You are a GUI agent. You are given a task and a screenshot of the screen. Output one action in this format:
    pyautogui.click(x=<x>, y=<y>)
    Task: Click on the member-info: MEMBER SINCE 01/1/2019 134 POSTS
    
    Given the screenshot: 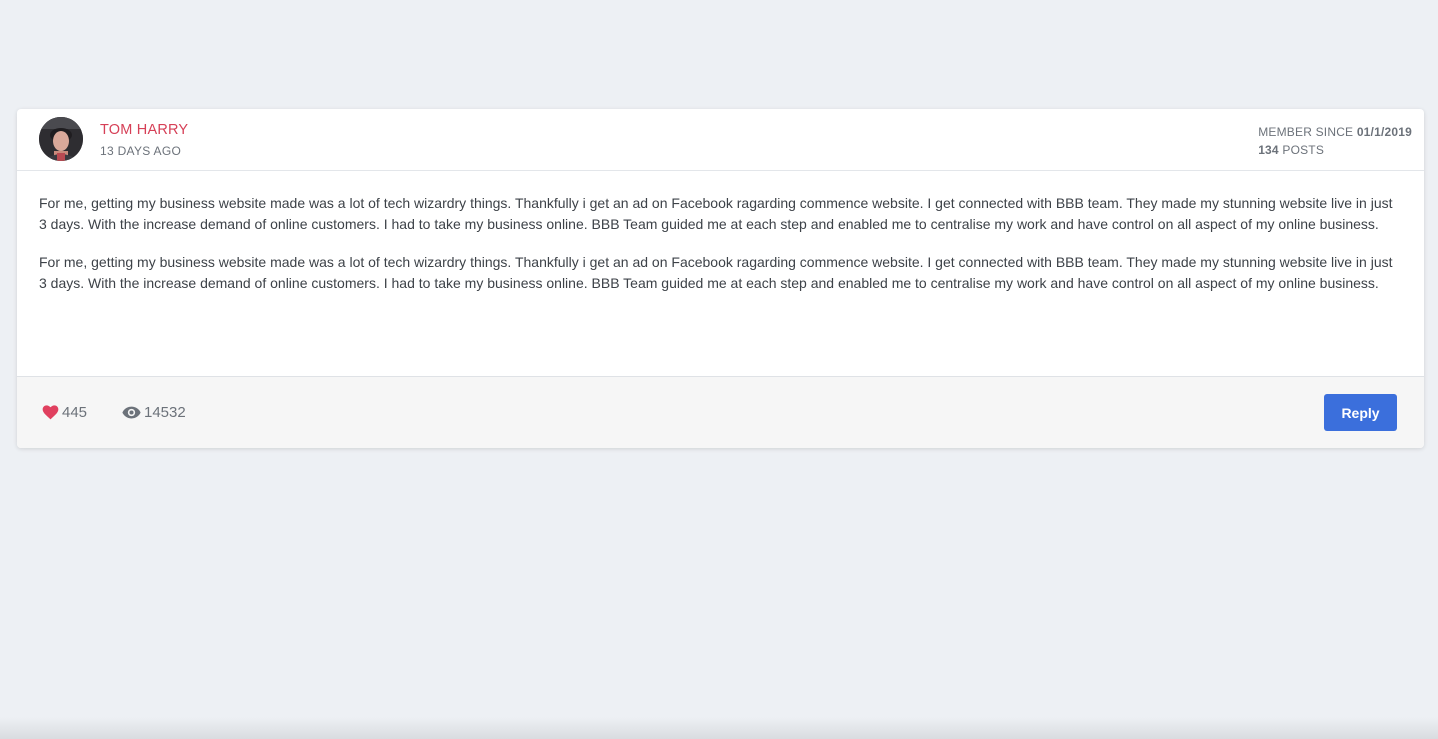 What is the action you would take?
    pyautogui.click(x=1335, y=141)
    